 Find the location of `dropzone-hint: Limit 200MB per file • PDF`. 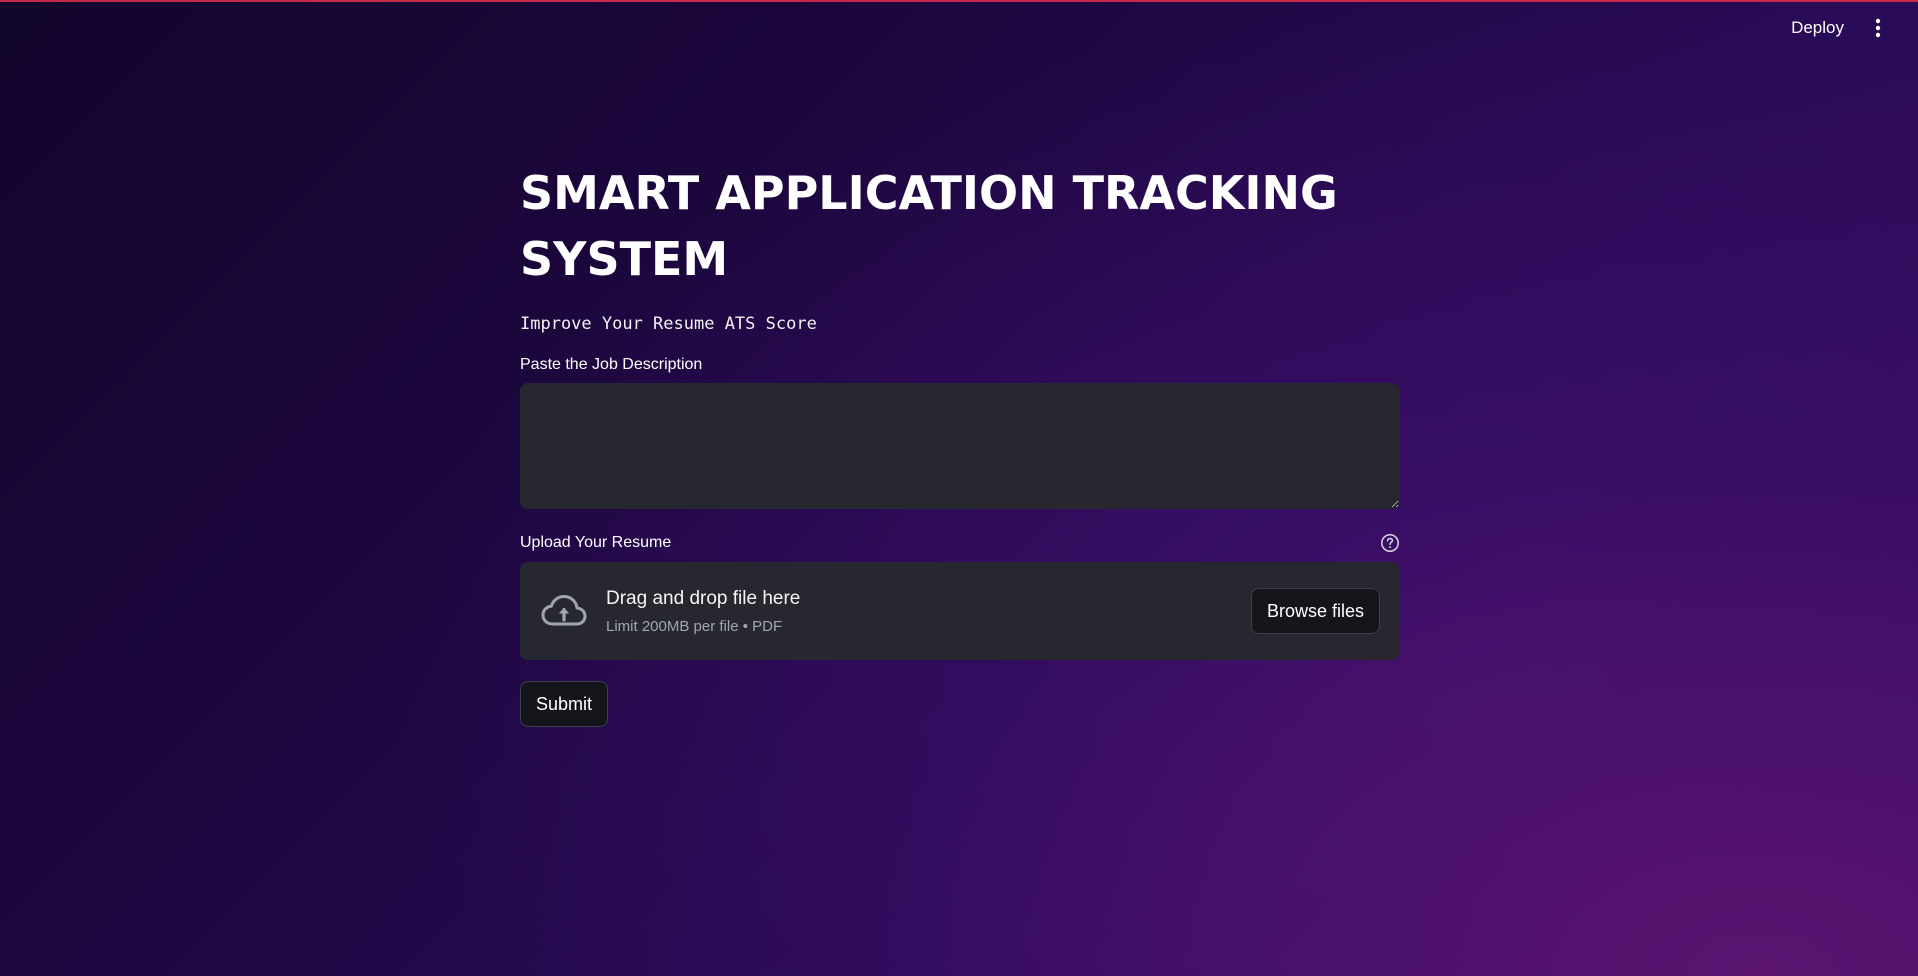

dropzone-hint: Limit 200MB per file • PDF is located at coordinates (694, 626).